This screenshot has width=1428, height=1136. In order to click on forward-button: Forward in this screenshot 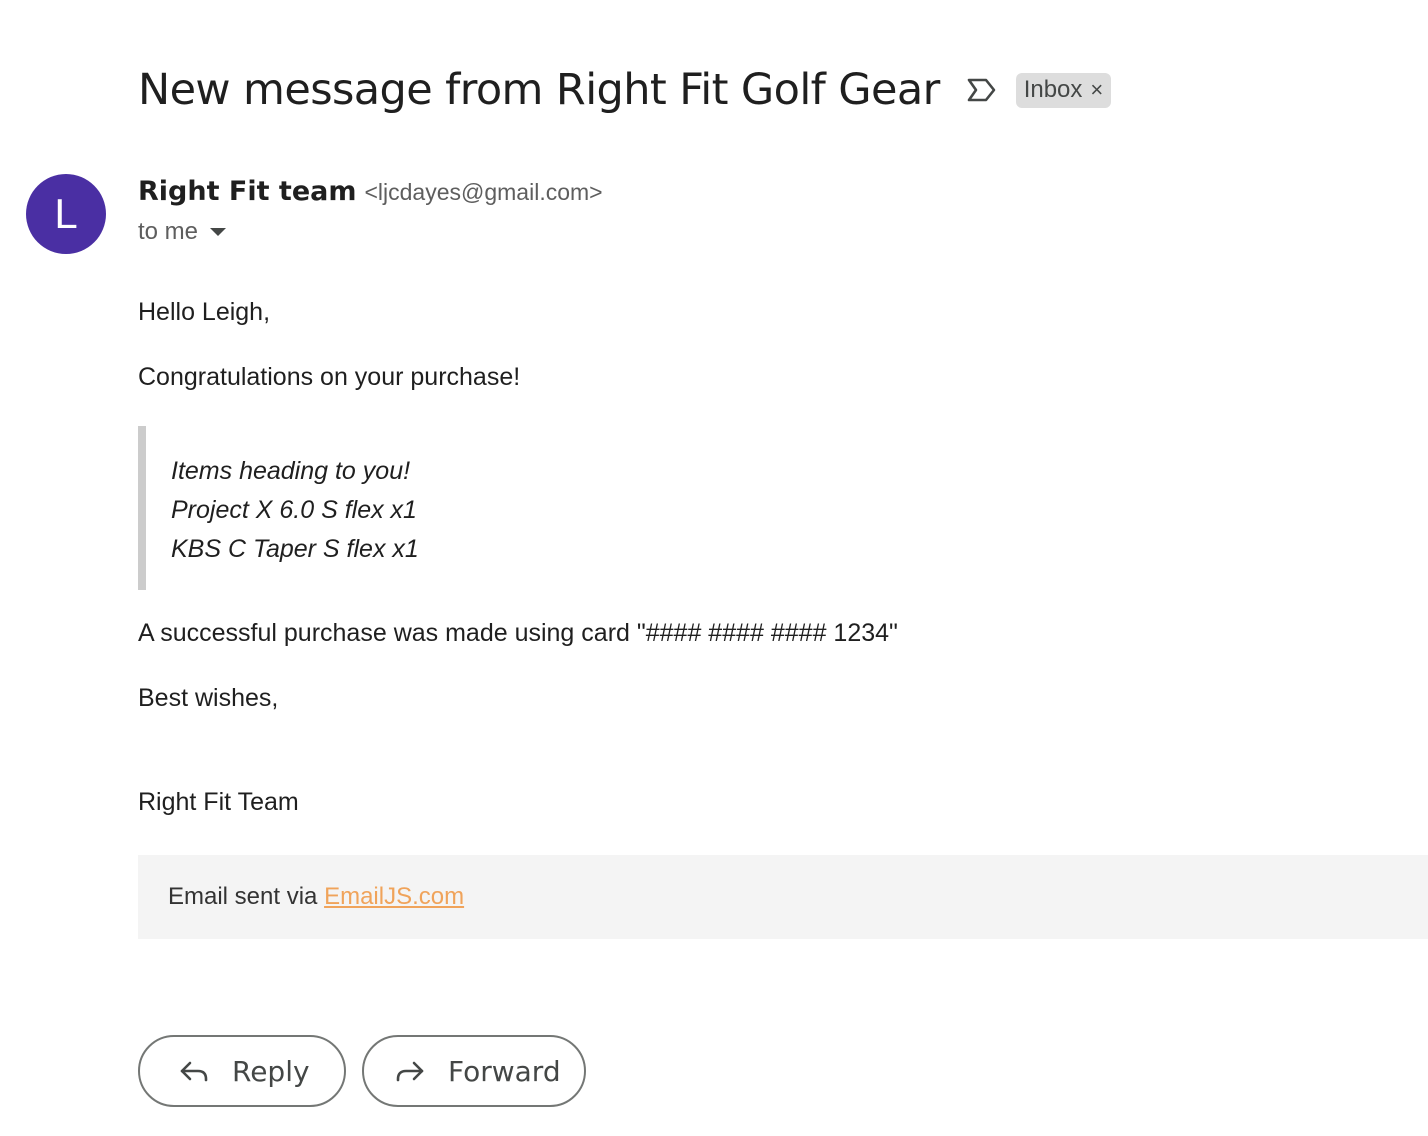, I will do `click(474, 1071)`.